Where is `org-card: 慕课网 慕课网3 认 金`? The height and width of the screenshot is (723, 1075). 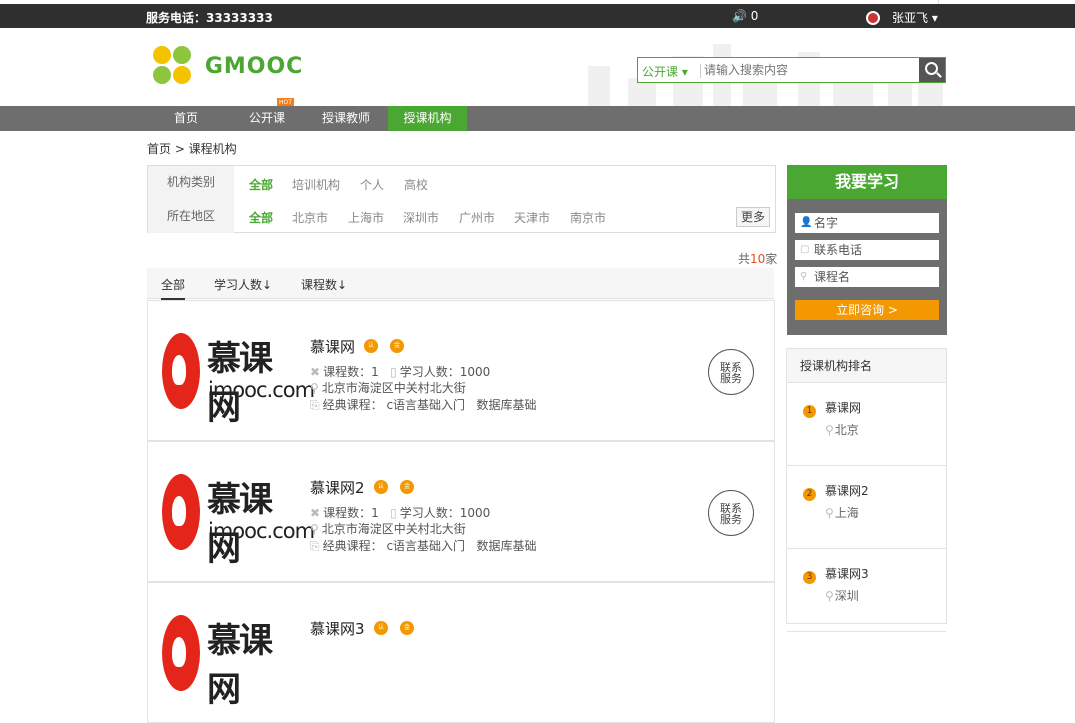
org-card: 慕课网 慕课网3 认 金 is located at coordinates (461, 652).